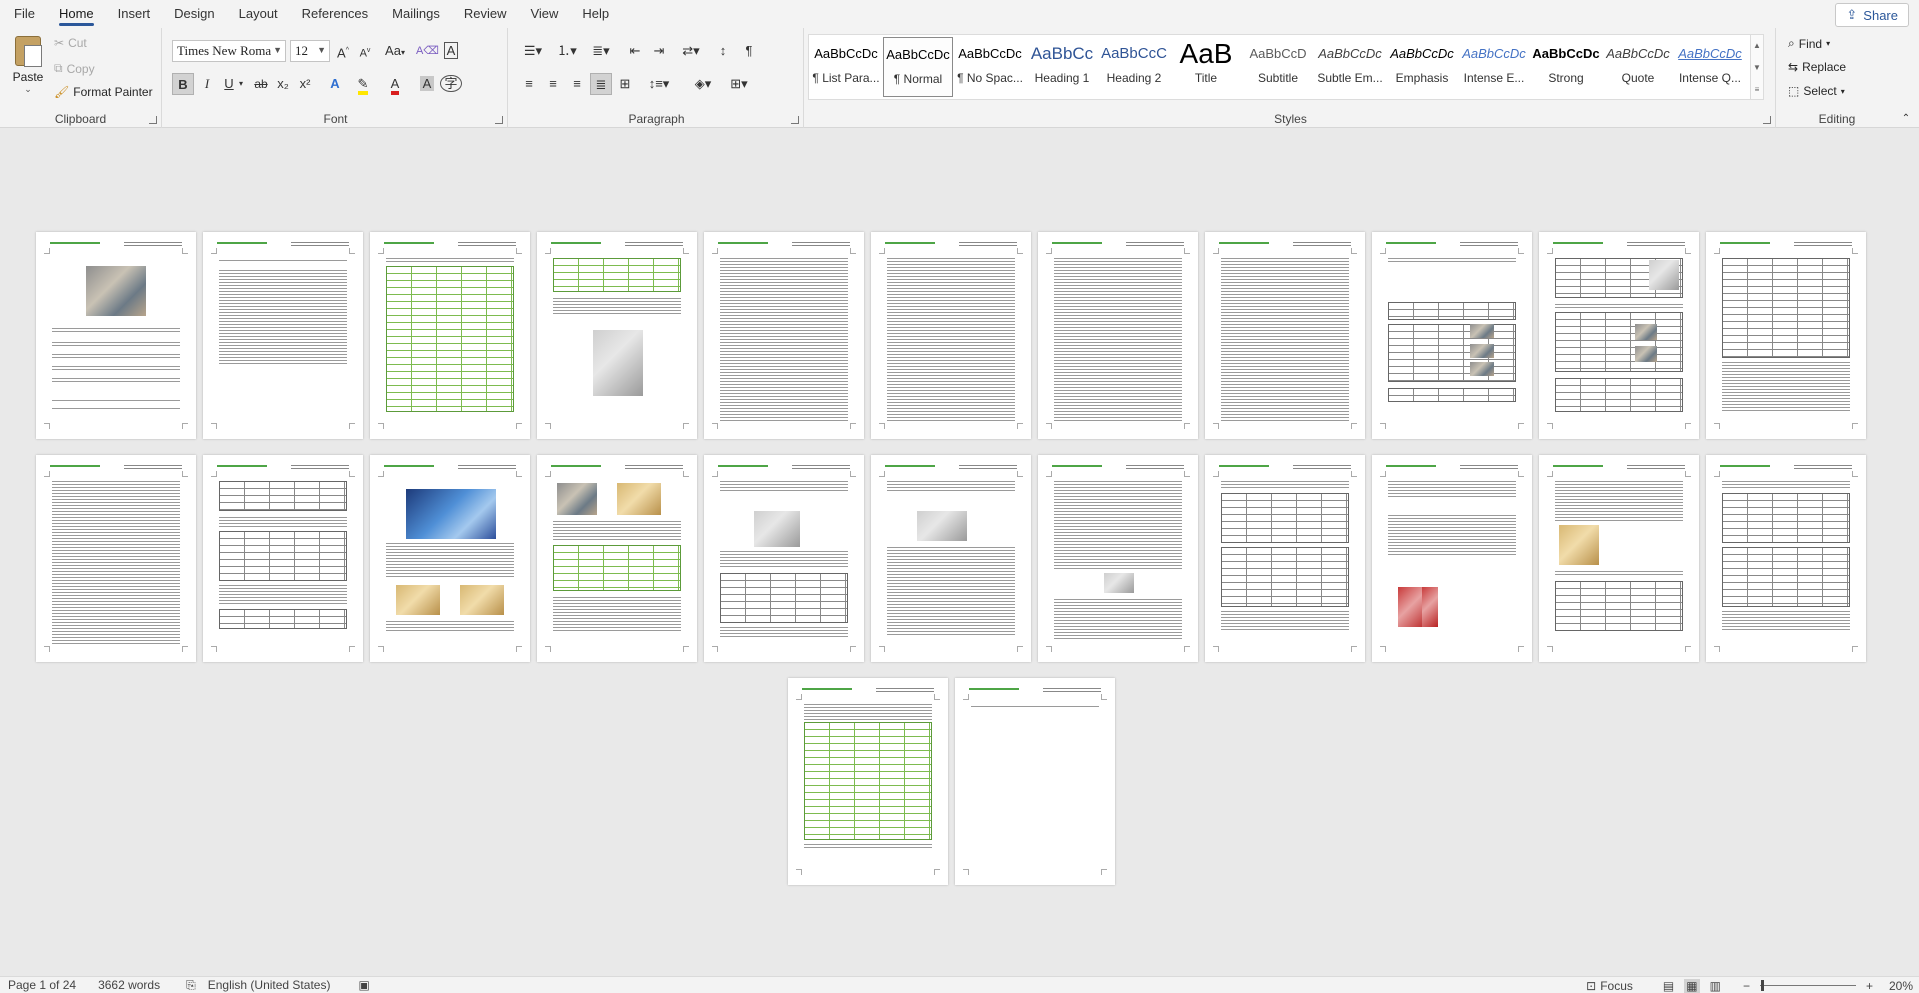  Describe the element at coordinates (1809, 43) in the screenshot. I see `find-button: ⌕ Find ▾` at that location.